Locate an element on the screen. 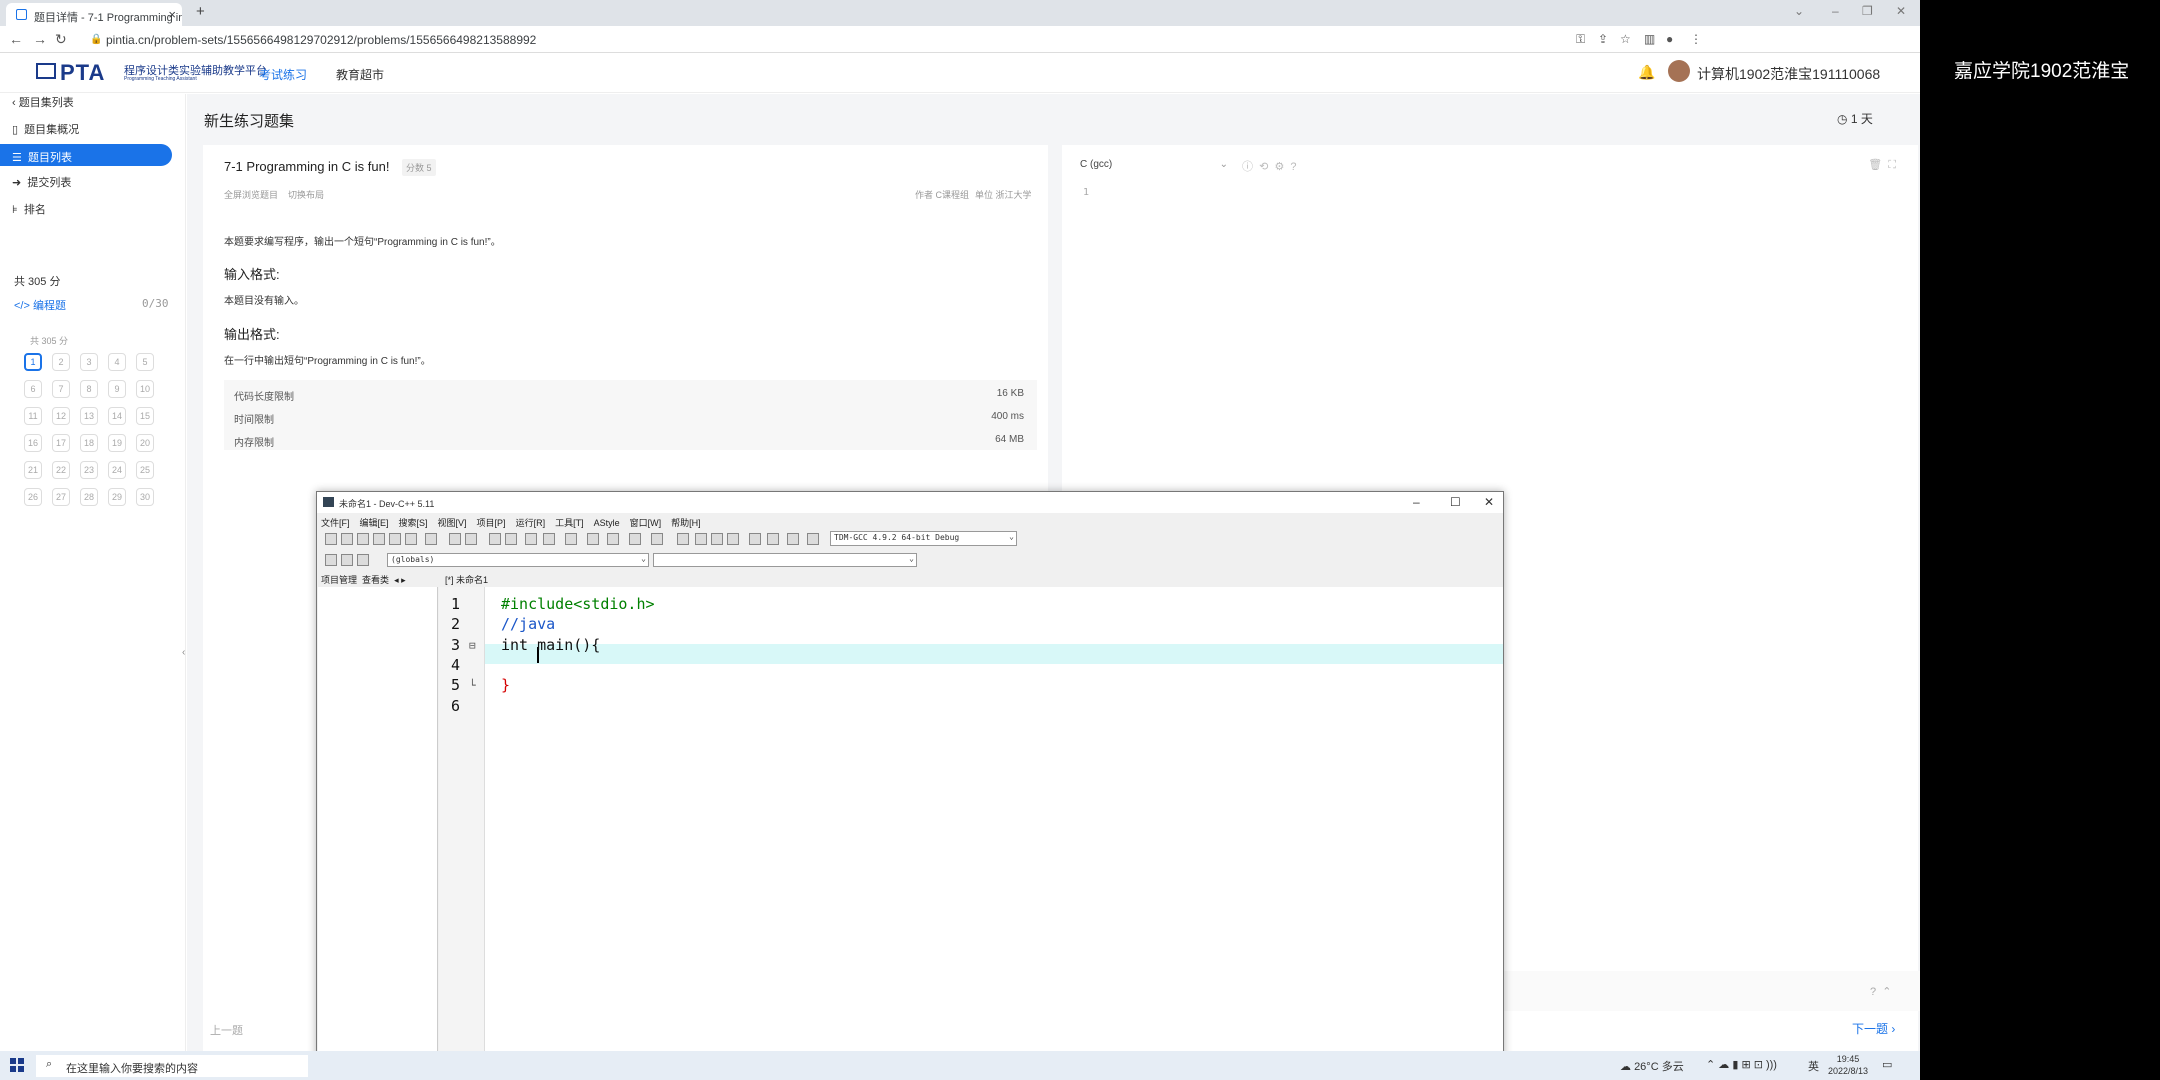 The height and width of the screenshot is (1080, 2160). notification-icon: ▭ is located at coordinates (1887, 1064).